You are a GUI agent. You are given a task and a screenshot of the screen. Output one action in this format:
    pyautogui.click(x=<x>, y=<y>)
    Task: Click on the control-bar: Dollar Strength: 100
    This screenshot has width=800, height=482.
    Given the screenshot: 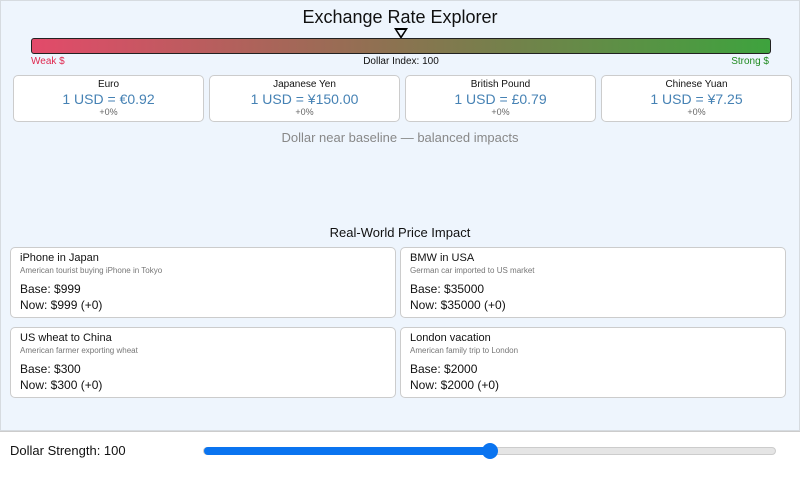 What is the action you would take?
    pyautogui.click(x=400, y=456)
    